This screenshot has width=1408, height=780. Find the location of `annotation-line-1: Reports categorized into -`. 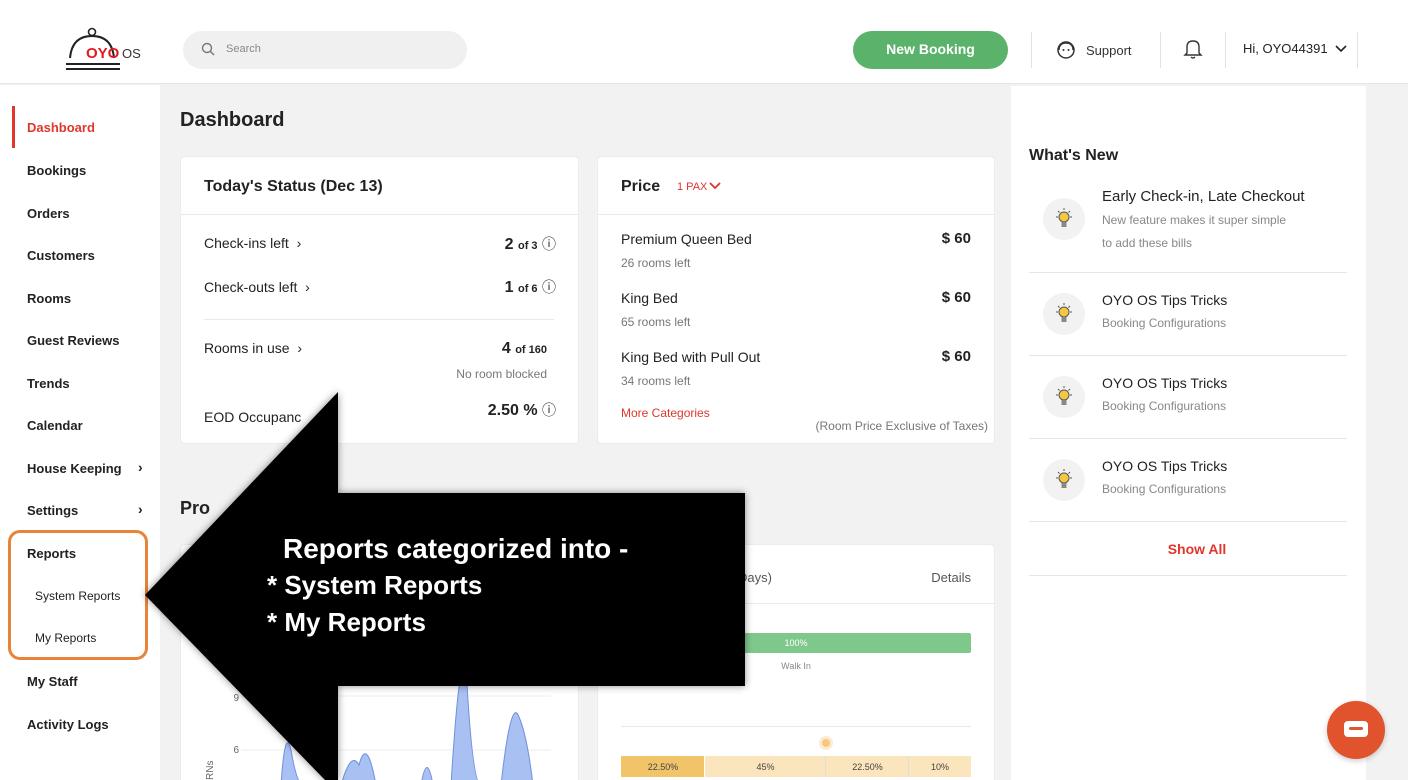

annotation-line-1: Reports categorized into - is located at coordinates (456, 548).